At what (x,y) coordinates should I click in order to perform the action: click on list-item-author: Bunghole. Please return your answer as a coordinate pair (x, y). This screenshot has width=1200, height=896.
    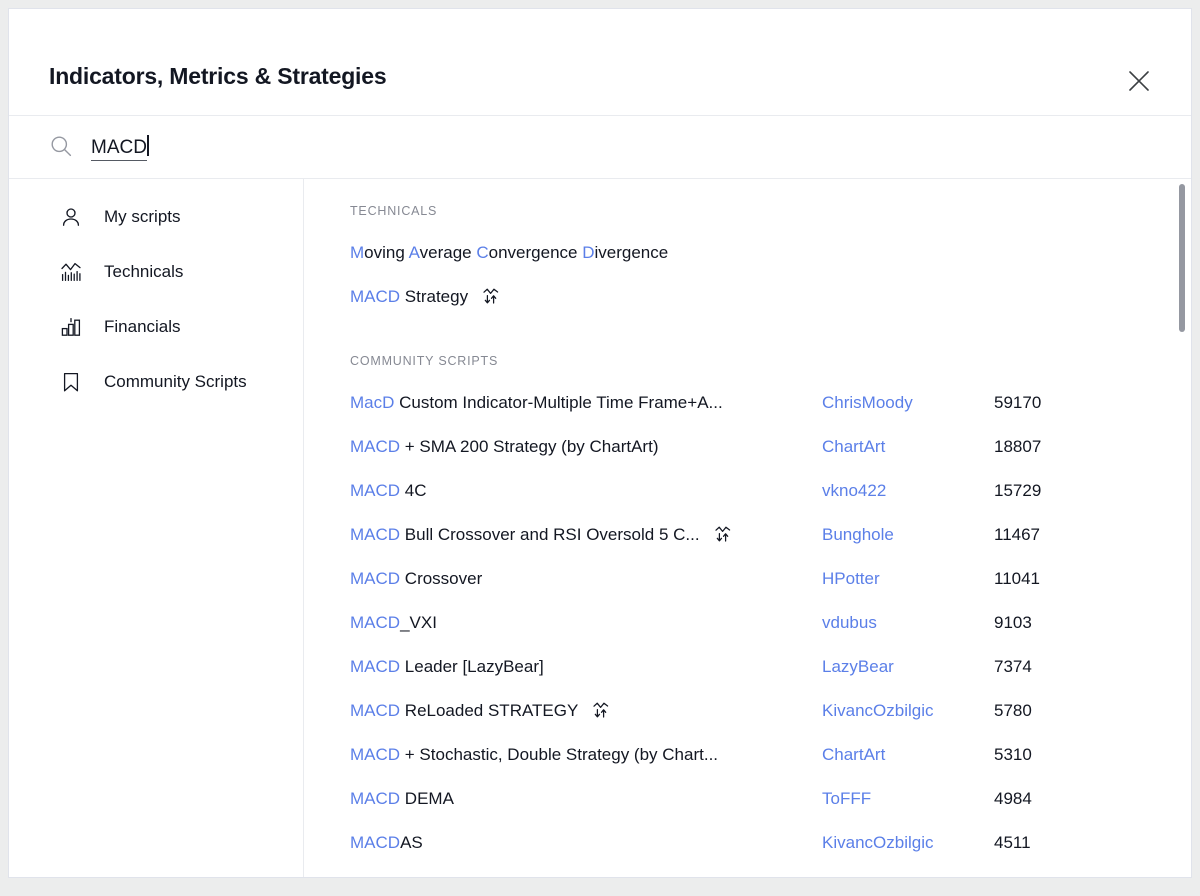
    Looking at the image, I should click on (858, 535).